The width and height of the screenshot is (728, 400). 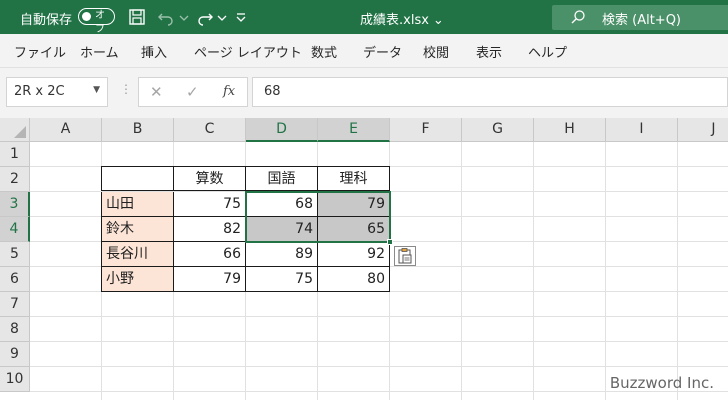 What do you see at coordinates (156, 92) in the screenshot?
I see `cancel-icon: ✕` at bounding box center [156, 92].